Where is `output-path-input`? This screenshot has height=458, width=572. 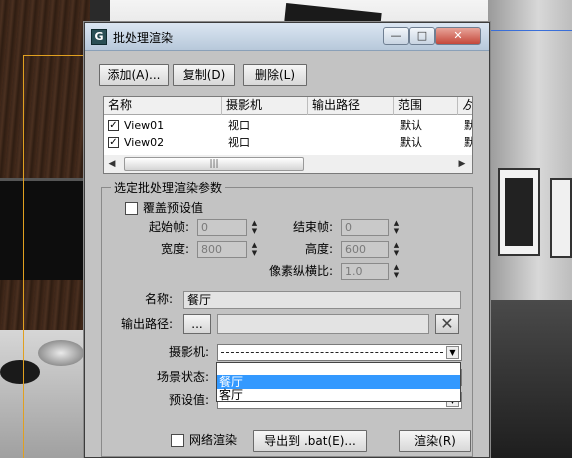
output-path-input is located at coordinates (323, 324).